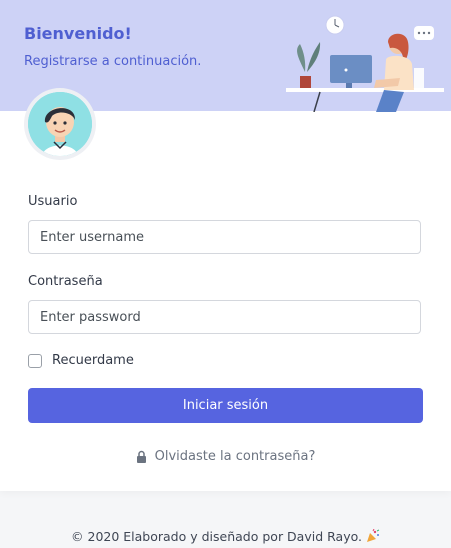 The width and height of the screenshot is (451, 548). Describe the element at coordinates (235, 456) in the screenshot. I see `forgot-password-label: Olvidaste la contraseña?` at that location.